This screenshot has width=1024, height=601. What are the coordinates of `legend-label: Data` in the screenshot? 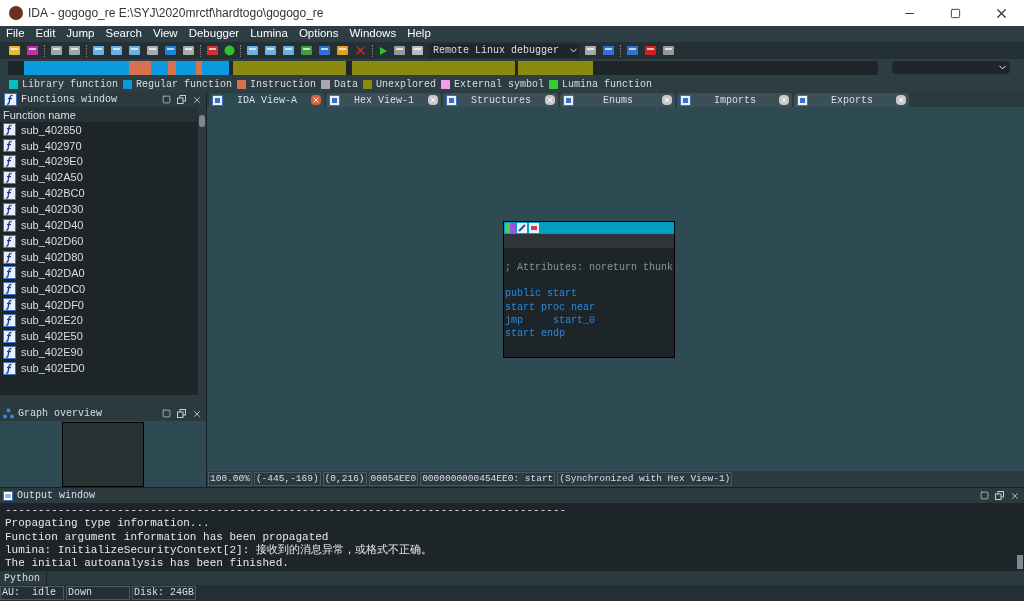 It's located at (346, 84).